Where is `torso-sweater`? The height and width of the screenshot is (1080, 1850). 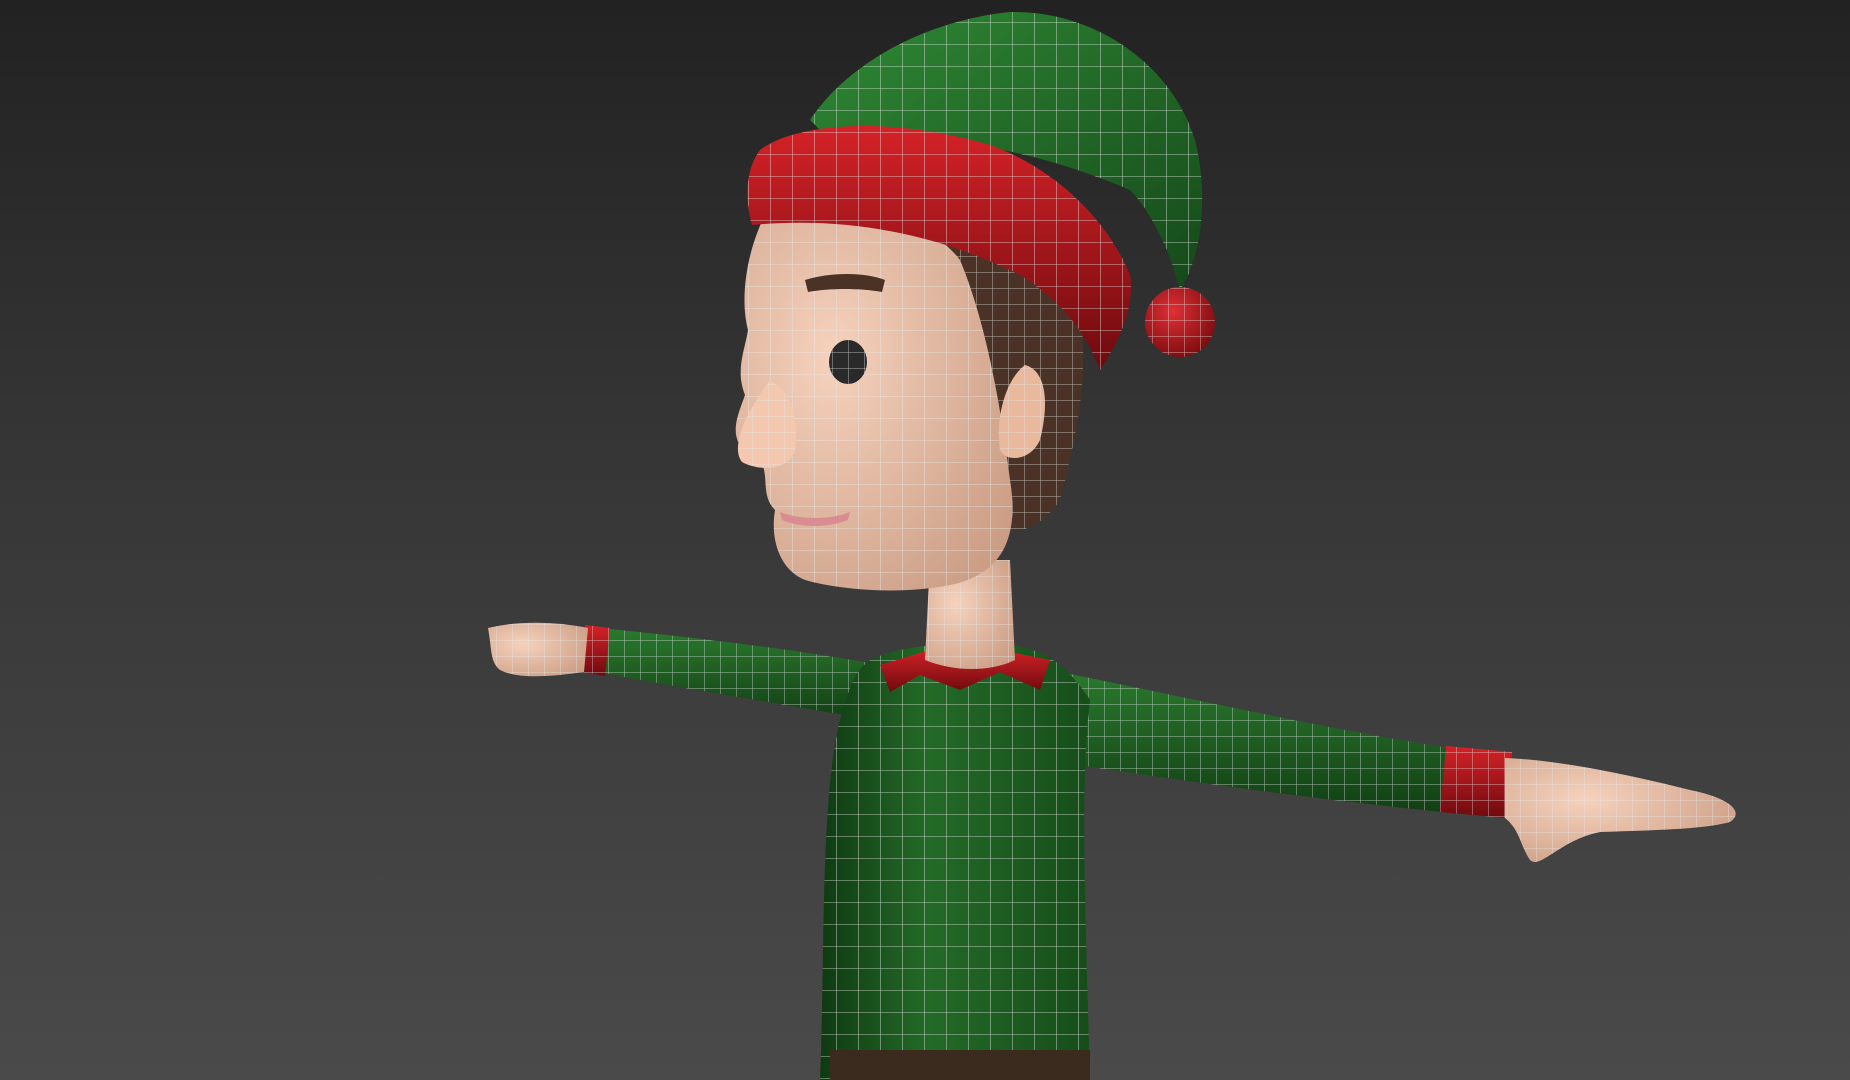
torso-sweater is located at coordinates (955, 861).